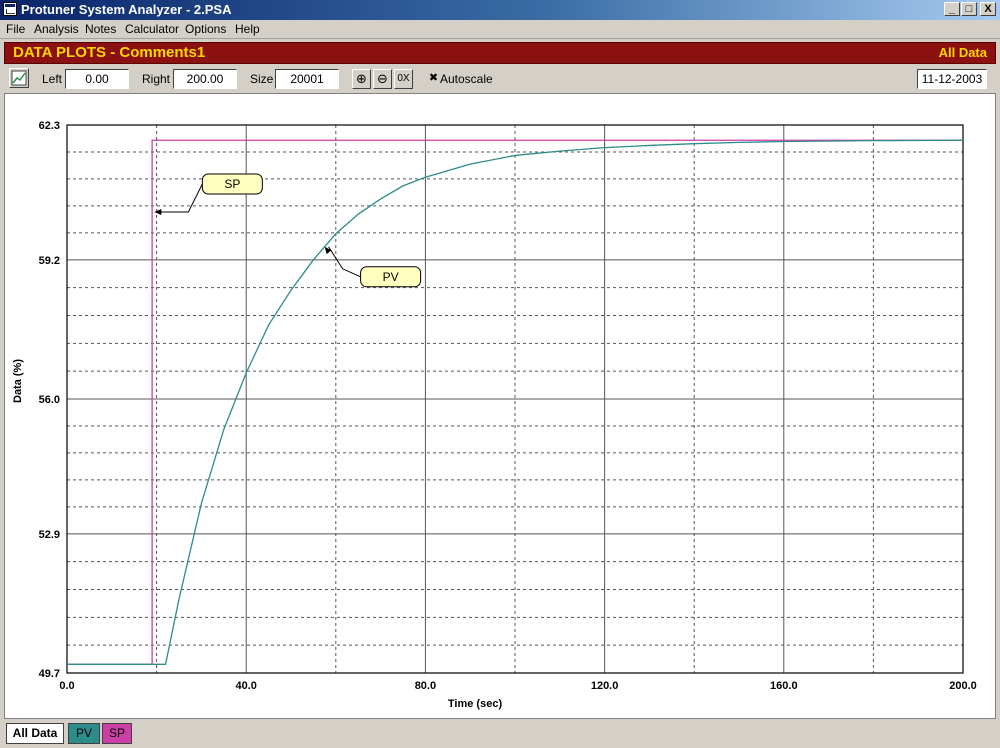  What do you see at coordinates (391, 277) in the screenshot?
I see `annotation-label: PV` at bounding box center [391, 277].